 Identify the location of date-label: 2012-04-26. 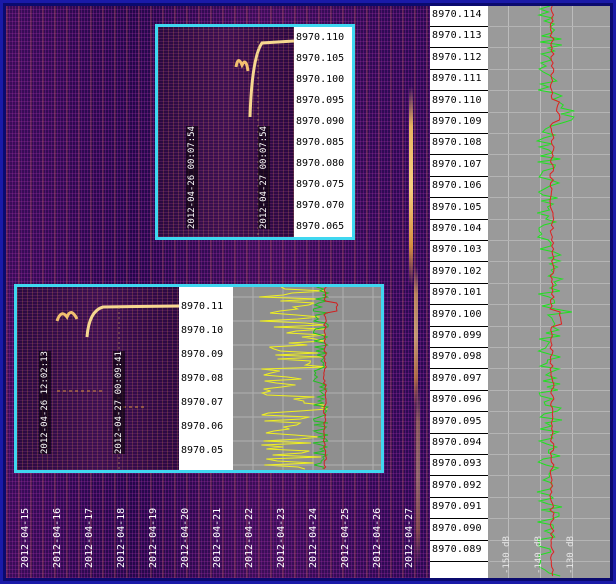
(377, 537).